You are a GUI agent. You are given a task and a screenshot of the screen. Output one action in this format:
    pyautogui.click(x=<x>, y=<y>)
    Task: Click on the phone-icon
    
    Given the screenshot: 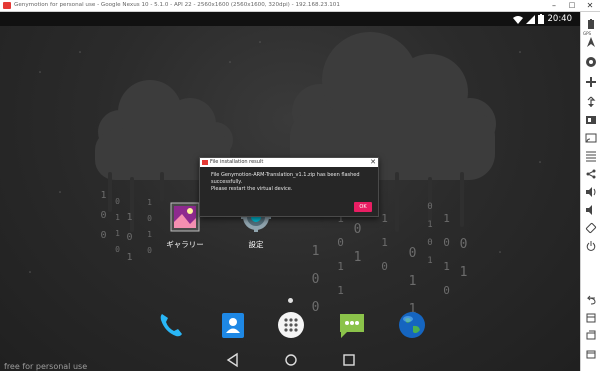 What is the action you would take?
    pyautogui.click(x=171, y=325)
    